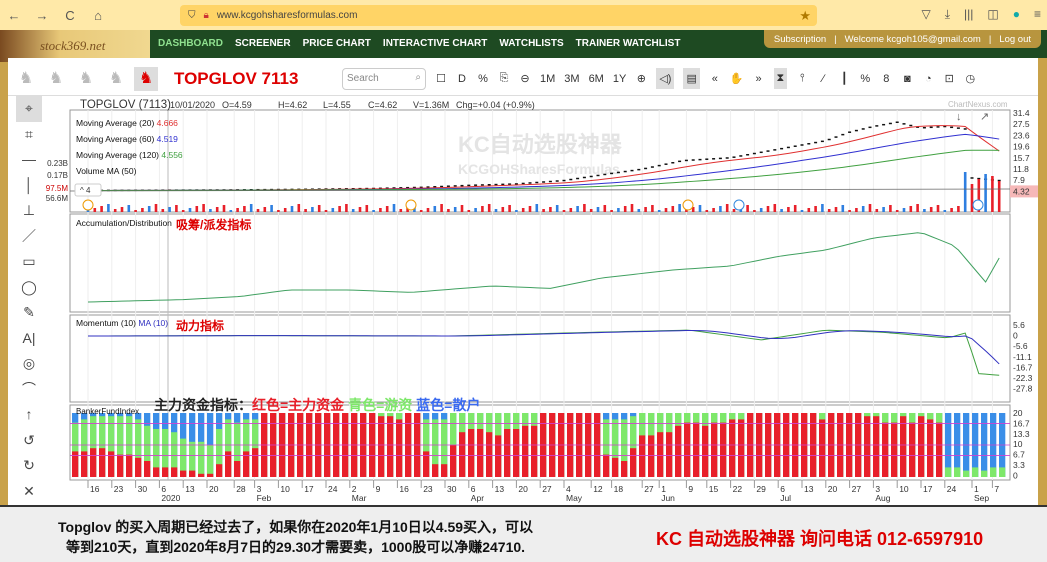  I want to click on header-close: C=4.62, so click(382, 105).